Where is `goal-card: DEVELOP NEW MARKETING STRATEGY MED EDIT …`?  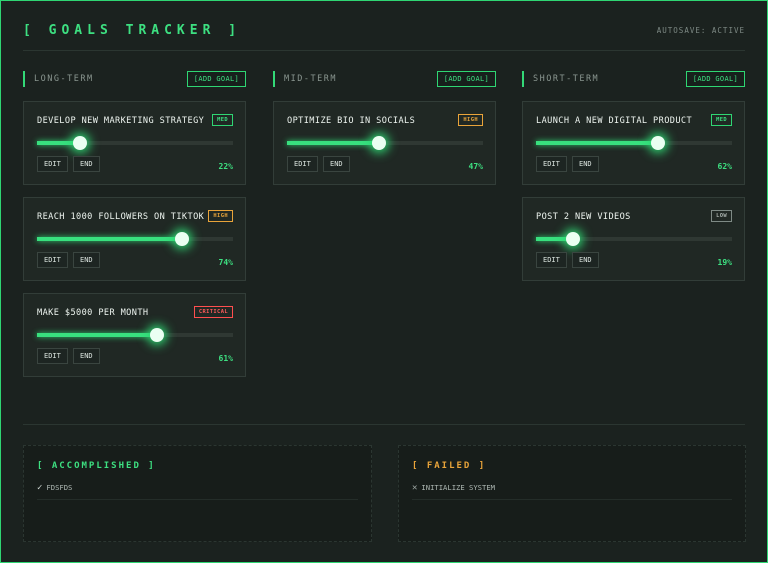
goal-card: DEVELOP NEW MARKETING STRATEGY MED EDIT … is located at coordinates (134, 143).